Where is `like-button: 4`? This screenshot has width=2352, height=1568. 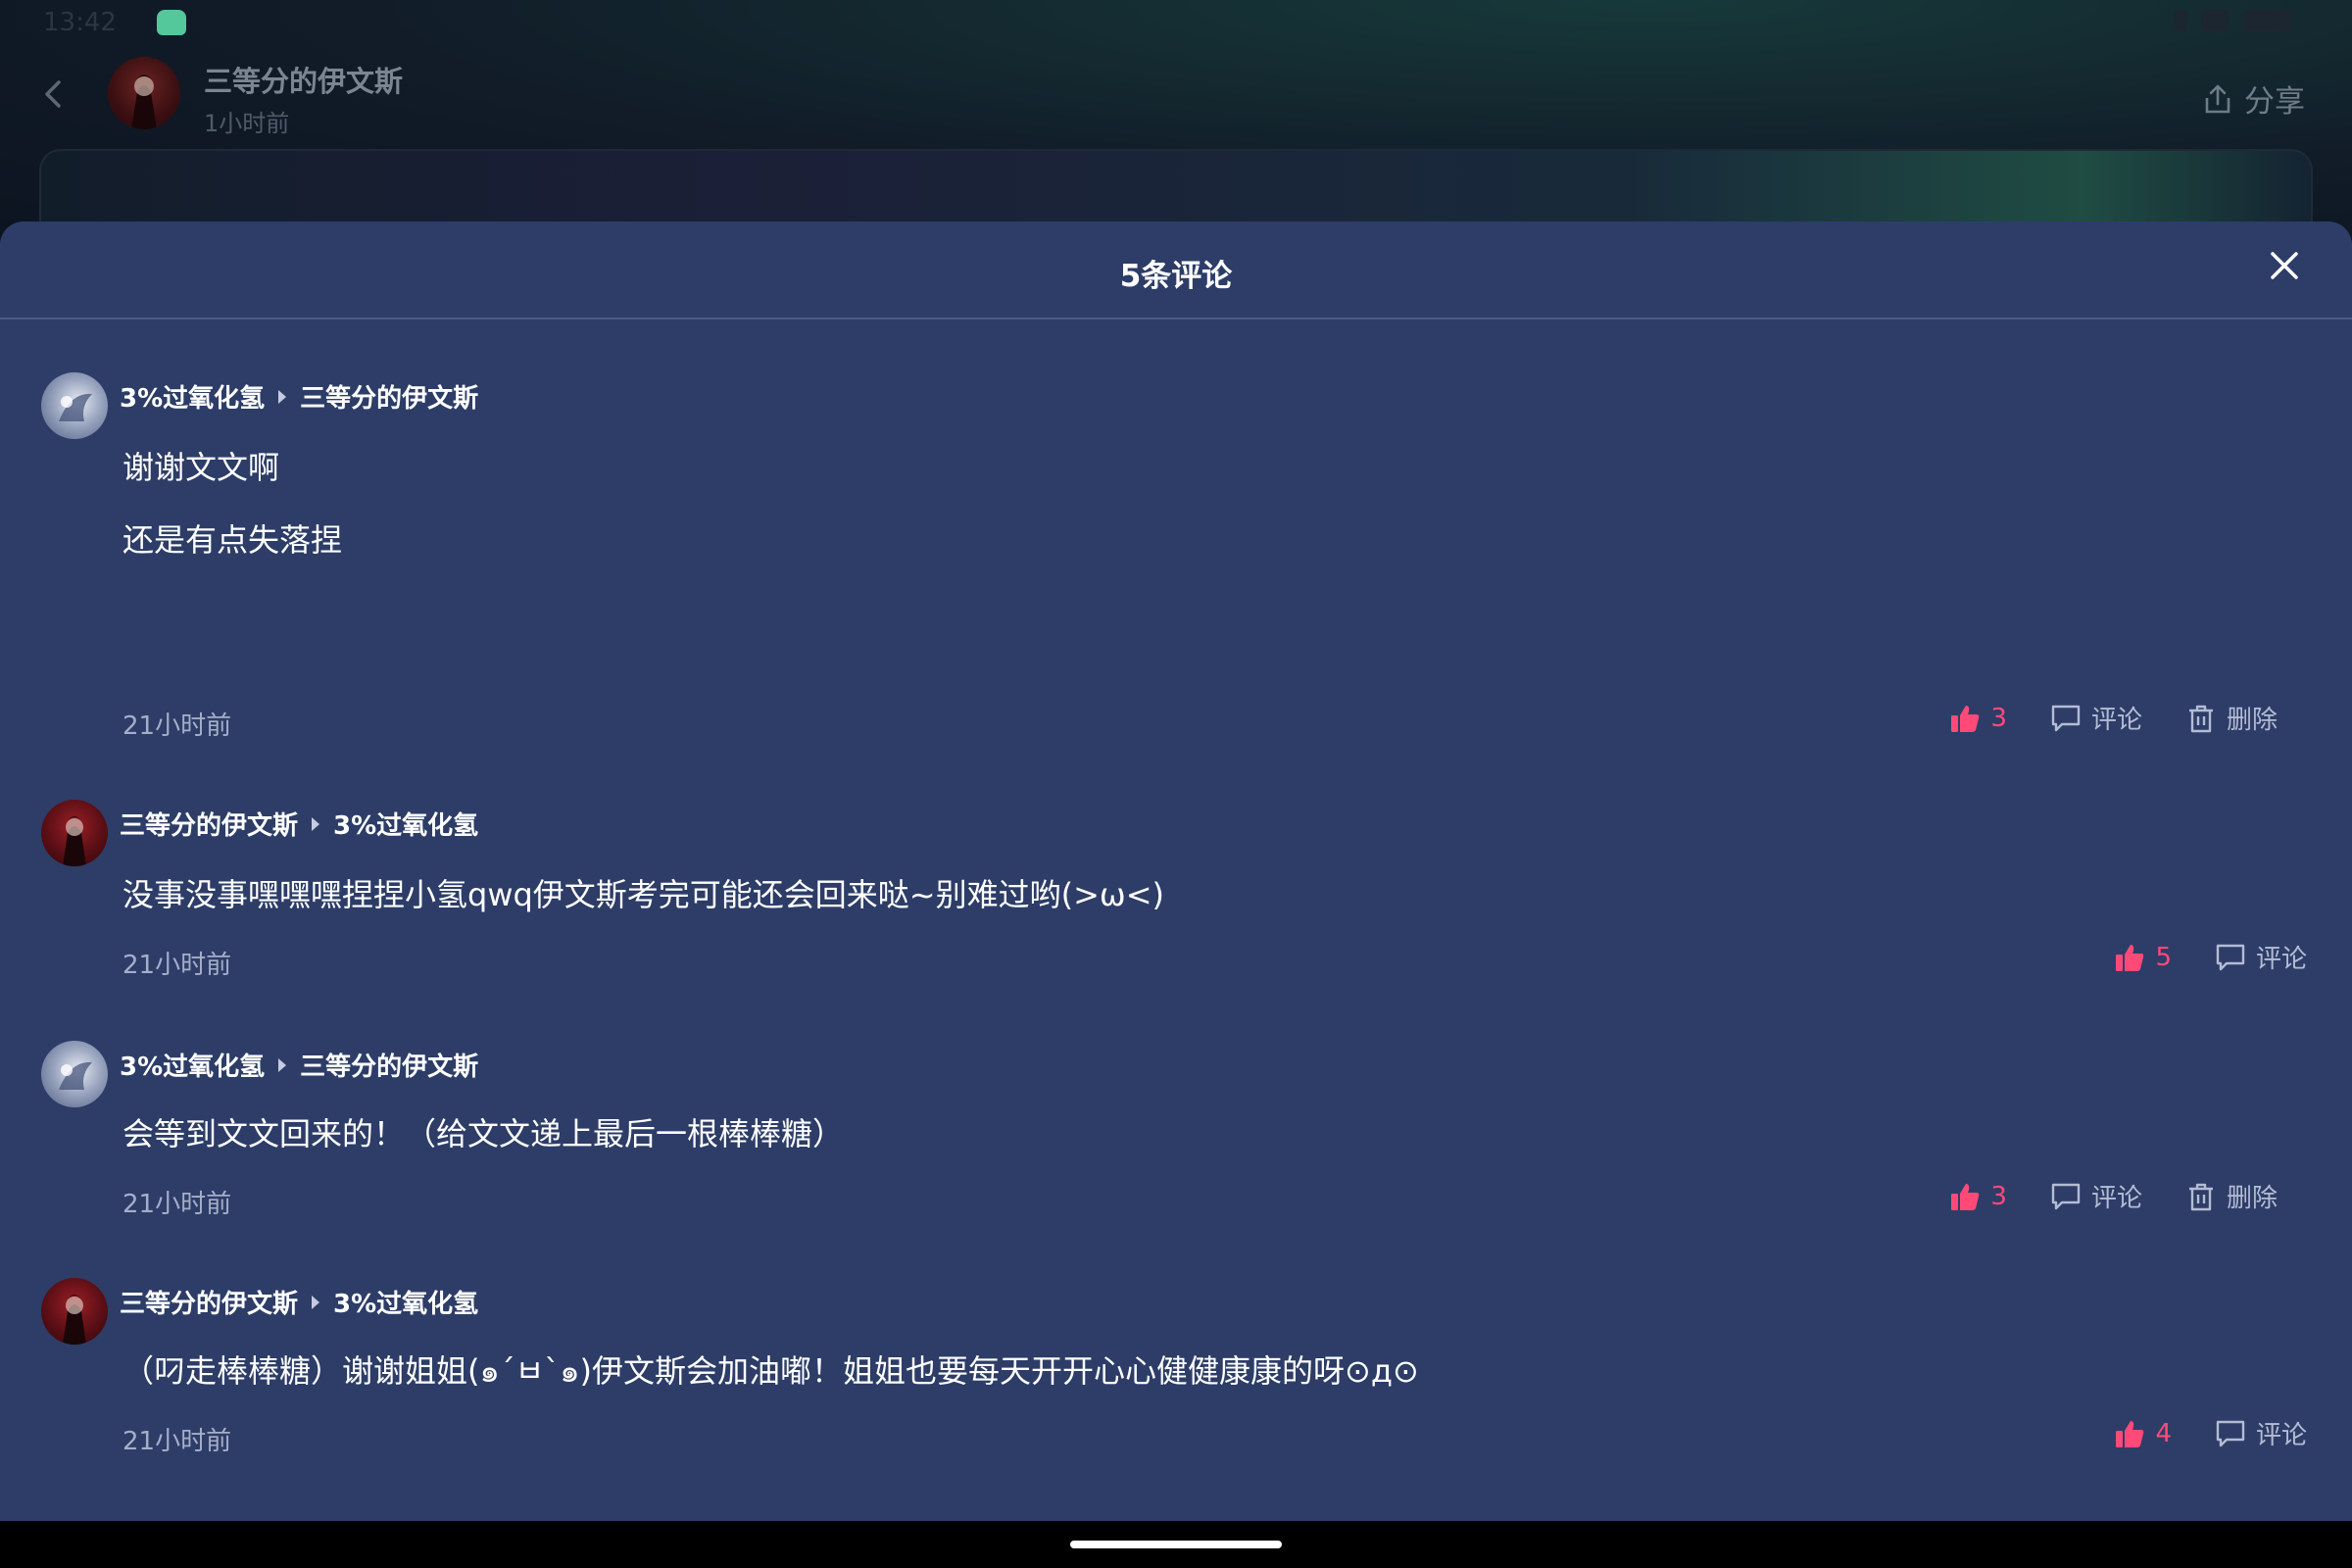
like-button: 4 is located at coordinates (2143, 1433).